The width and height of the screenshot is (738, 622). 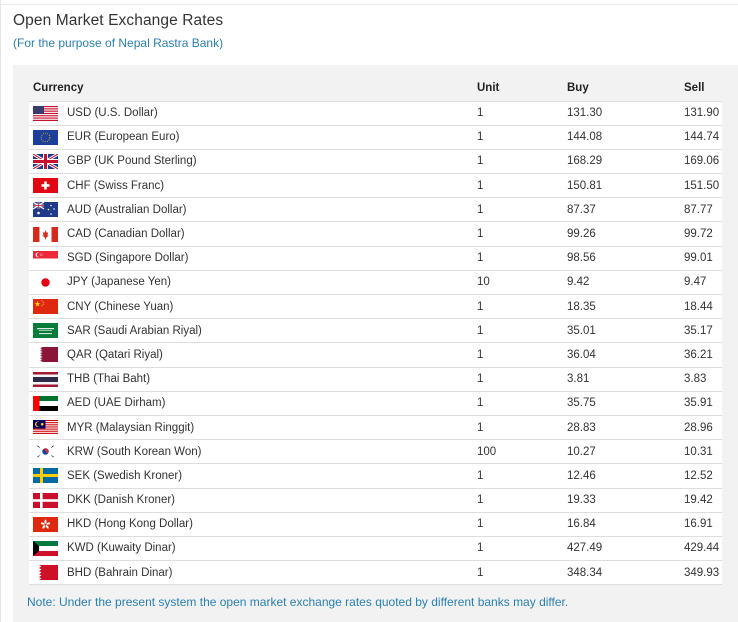 I want to click on currency-name-cell: MYR (Malaysian Ringgit), so click(x=272, y=428).